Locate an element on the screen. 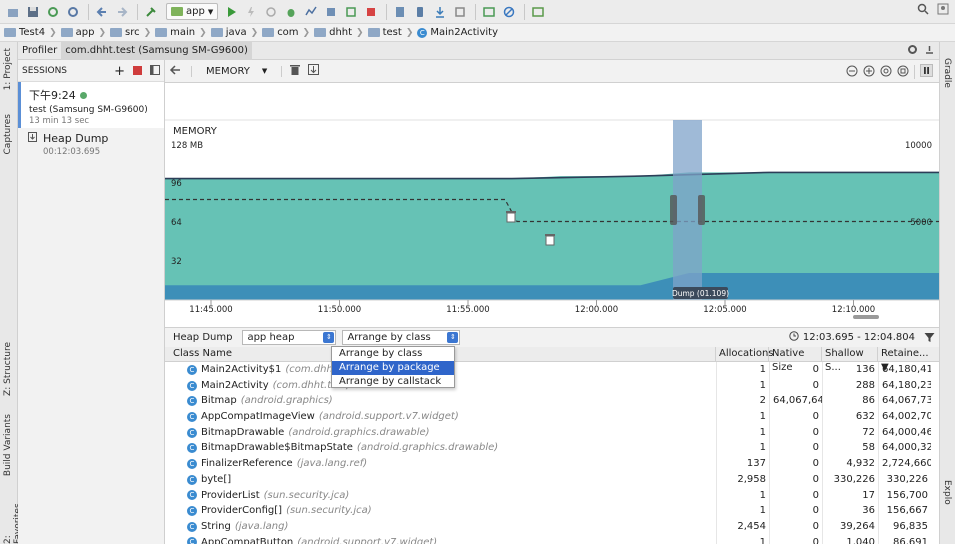 This screenshot has width=955, height=544. apply-changes-icon is located at coordinates (251, 12).